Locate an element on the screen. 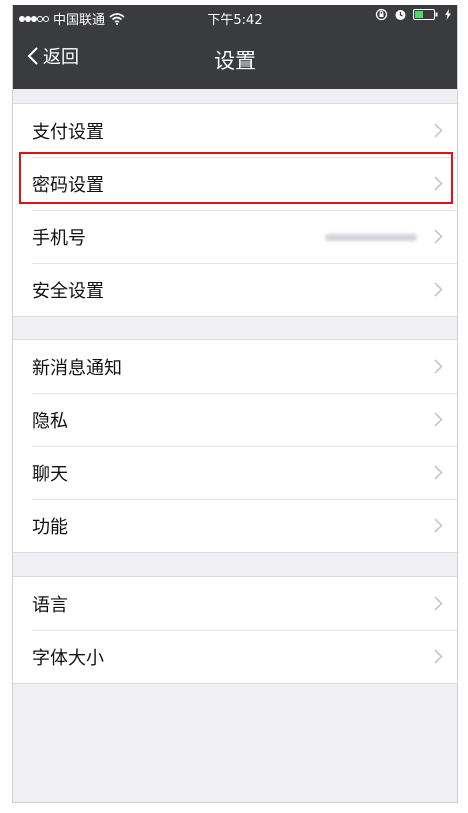 This screenshot has height=813, width=468. battery-icon is located at coordinates (425, 14).